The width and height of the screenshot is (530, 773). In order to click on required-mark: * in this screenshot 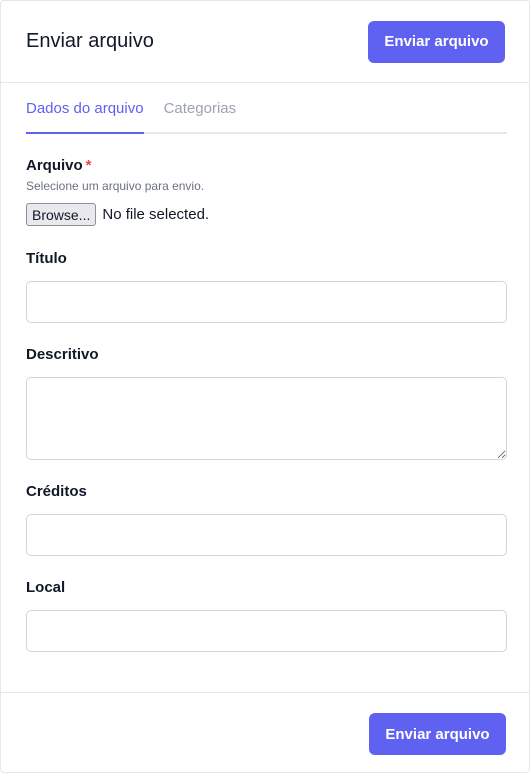, I will do `click(88, 165)`.